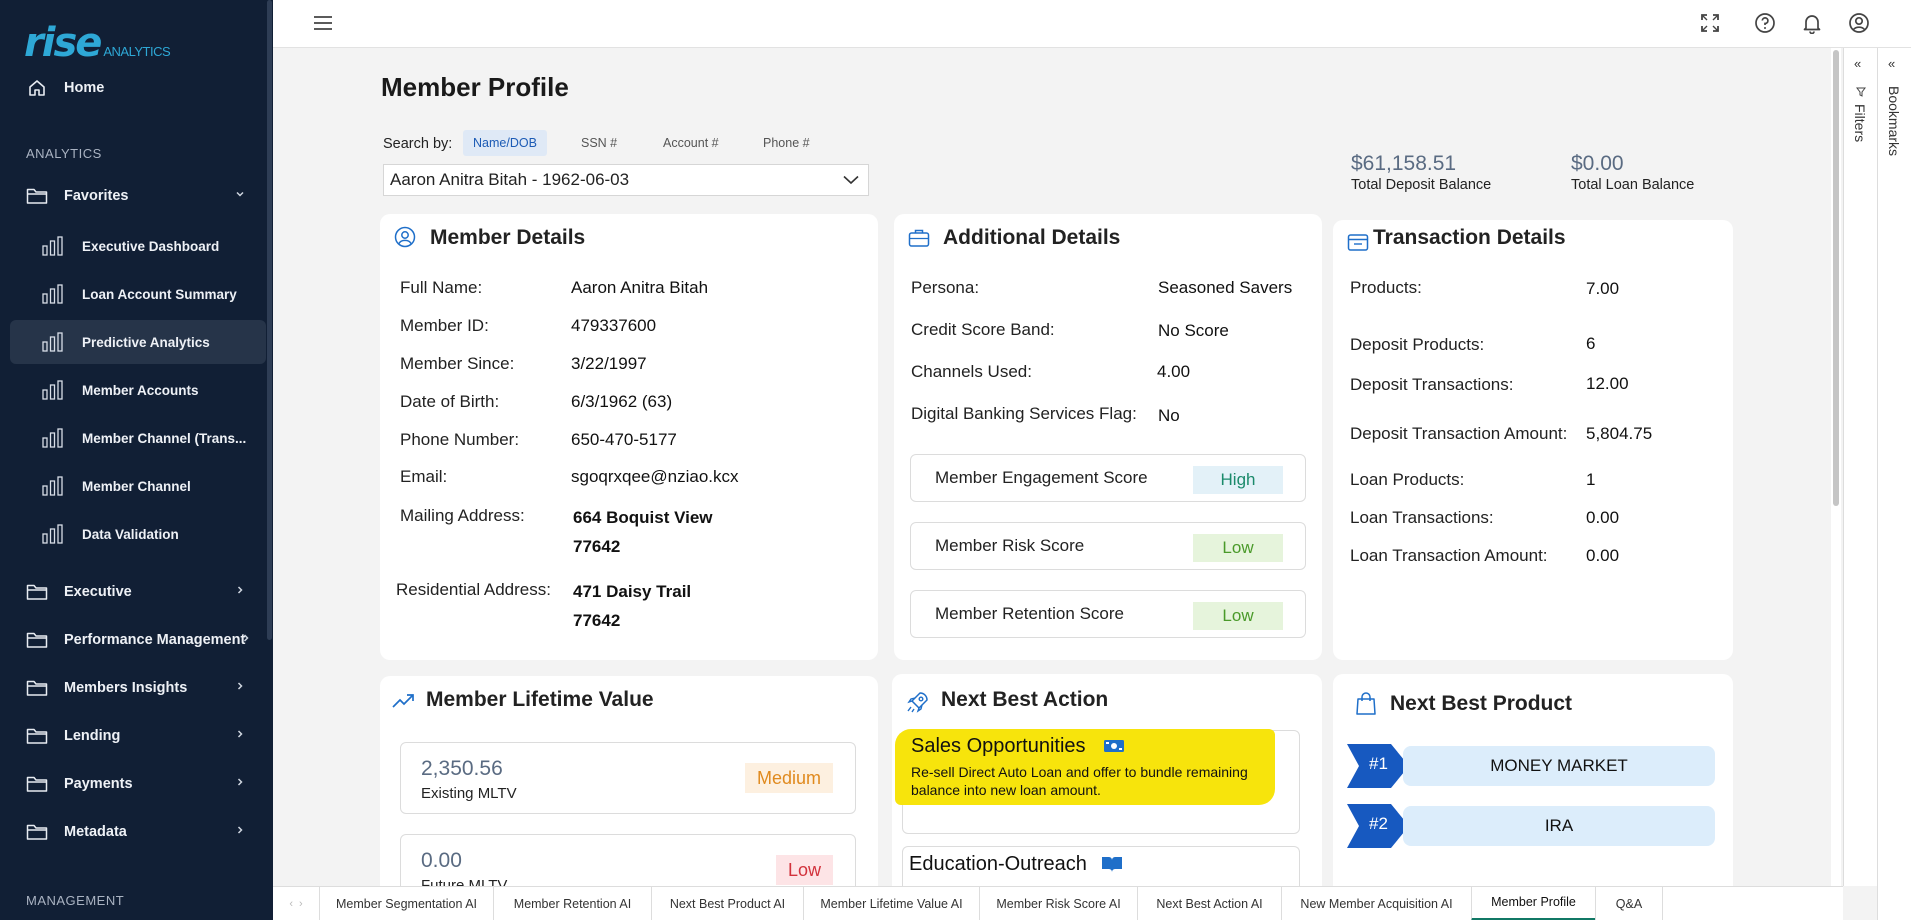 This screenshot has width=1911, height=920. I want to click on bookmarks-panel: « Bookmarks, so click(1894, 484).